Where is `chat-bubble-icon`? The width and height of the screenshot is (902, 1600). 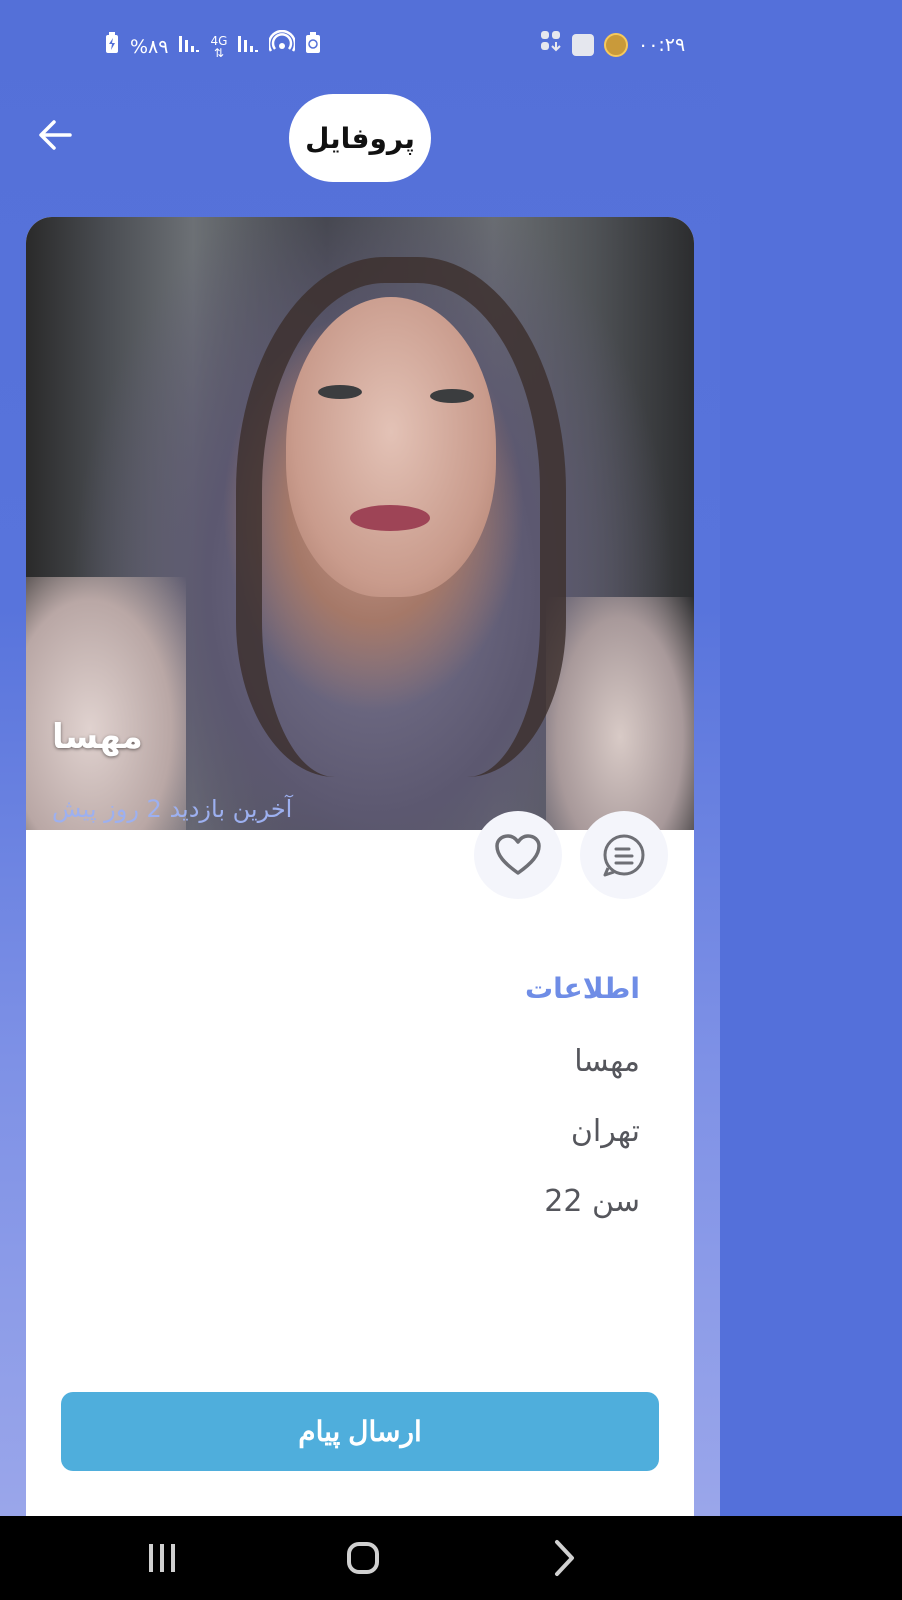 chat-bubble-icon is located at coordinates (624, 855).